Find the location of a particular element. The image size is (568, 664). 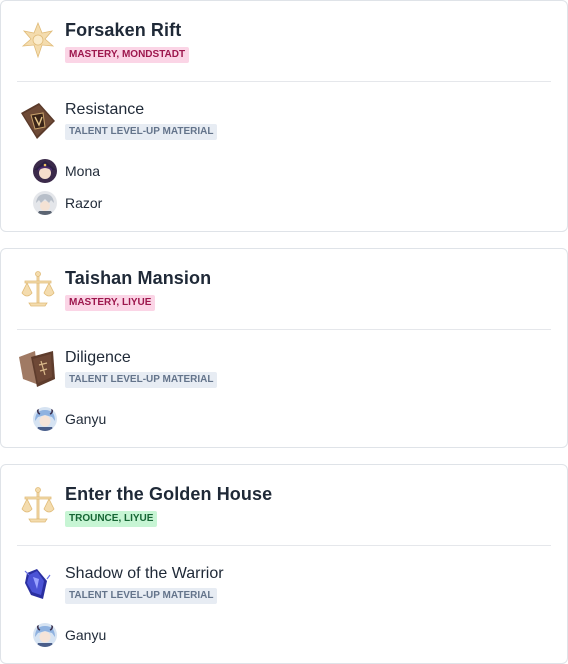

domain-type-badge: MASTERY, MONDSTADT is located at coordinates (127, 55).